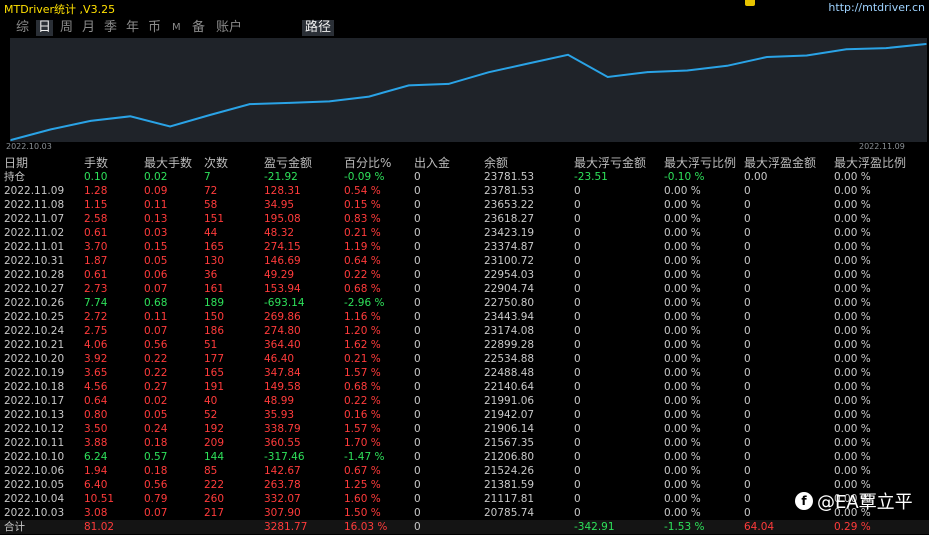 The width and height of the screenshot is (929, 535). What do you see at coordinates (509, 289) in the screenshot?
I see `balance: 22904.74` at bounding box center [509, 289].